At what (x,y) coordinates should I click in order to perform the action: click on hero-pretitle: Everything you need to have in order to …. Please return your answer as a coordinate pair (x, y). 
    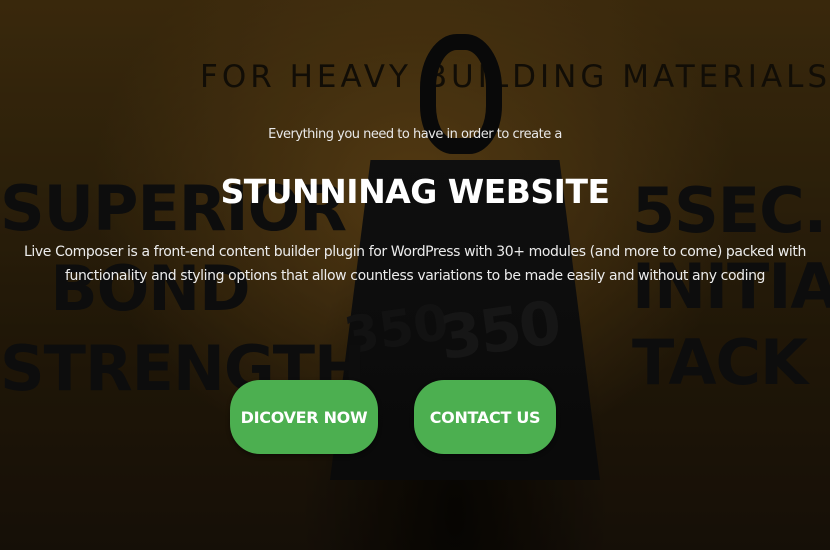
    Looking at the image, I should click on (415, 134).